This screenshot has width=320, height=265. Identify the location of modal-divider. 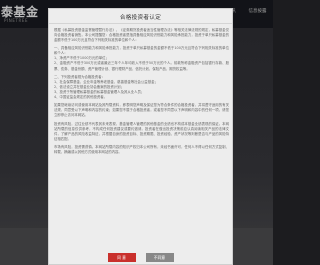
(140, 23).